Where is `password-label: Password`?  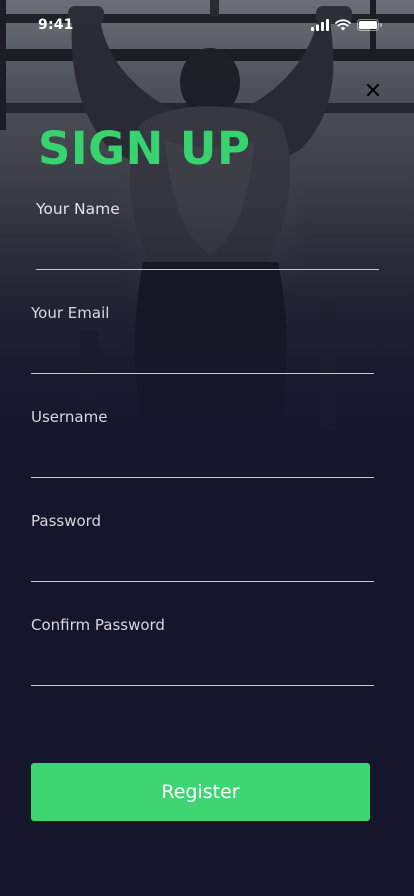
password-label: Password is located at coordinates (66, 521).